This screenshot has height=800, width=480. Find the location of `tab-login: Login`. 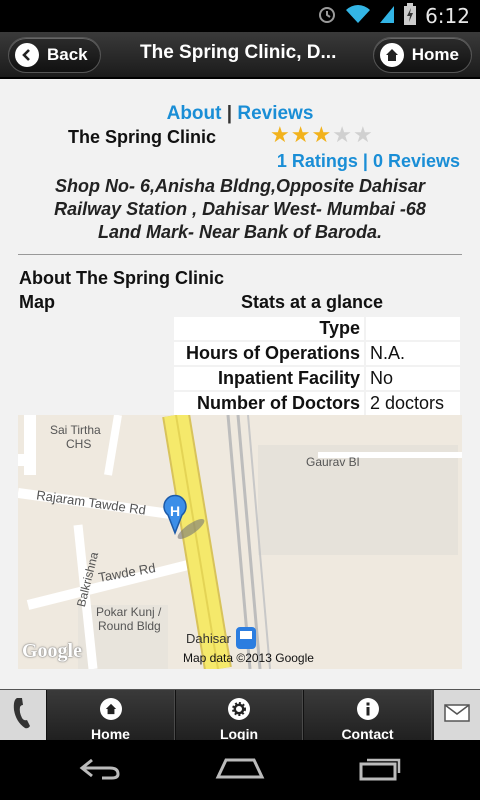

tab-login: Login is located at coordinates (239, 715).